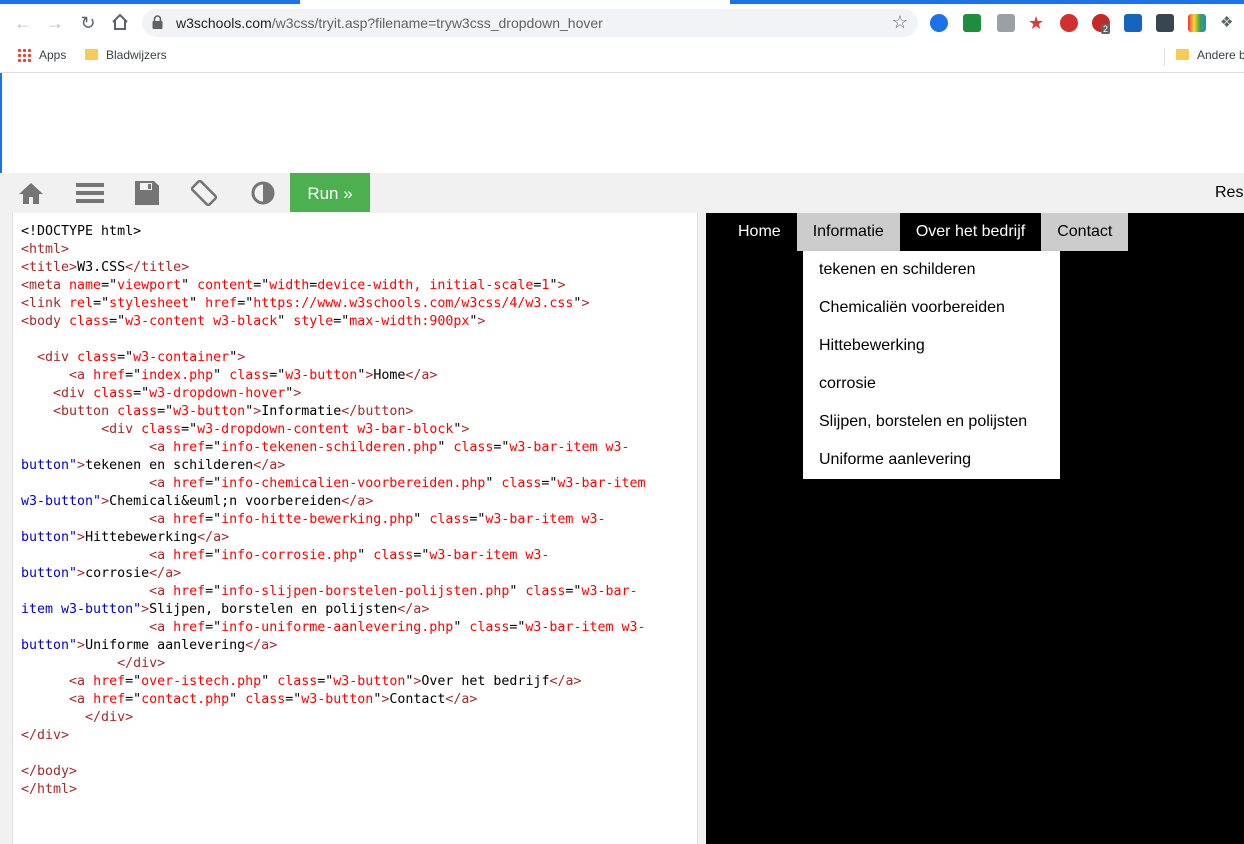  What do you see at coordinates (224, 23) in the screenshot?
I see `url-host: w3schools.com` at bounding box center [224, 23].